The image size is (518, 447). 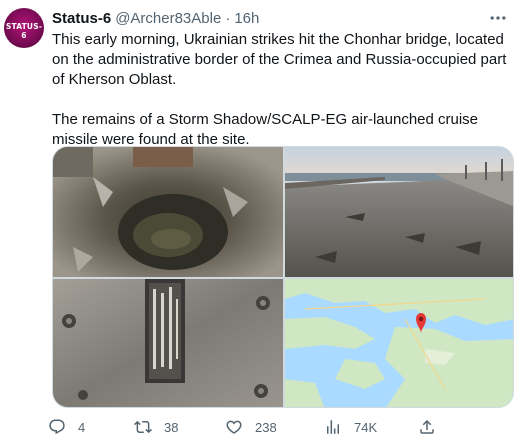 I want to click on bridge-road-photo, so click(x=399, y=212).